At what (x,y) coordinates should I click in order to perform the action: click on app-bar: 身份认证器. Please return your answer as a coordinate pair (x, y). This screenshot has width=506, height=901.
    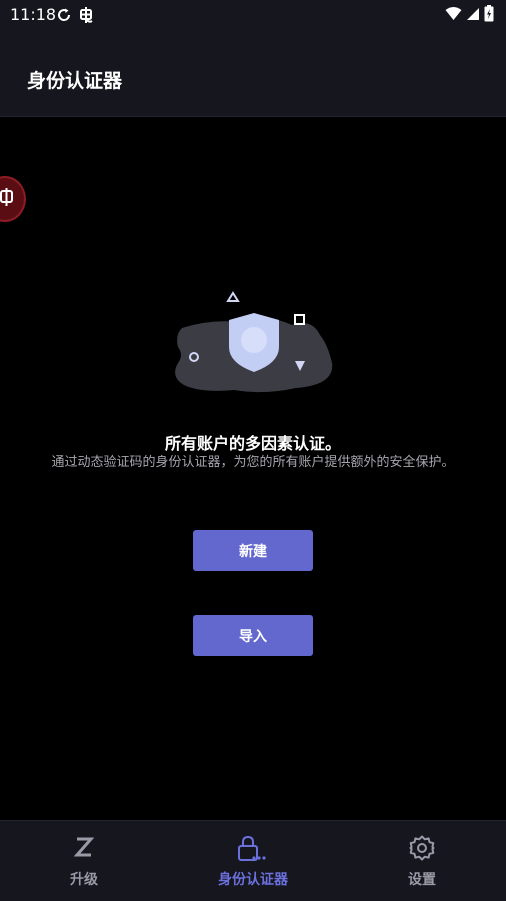
    Looking at the image, I should click on (253, 73).